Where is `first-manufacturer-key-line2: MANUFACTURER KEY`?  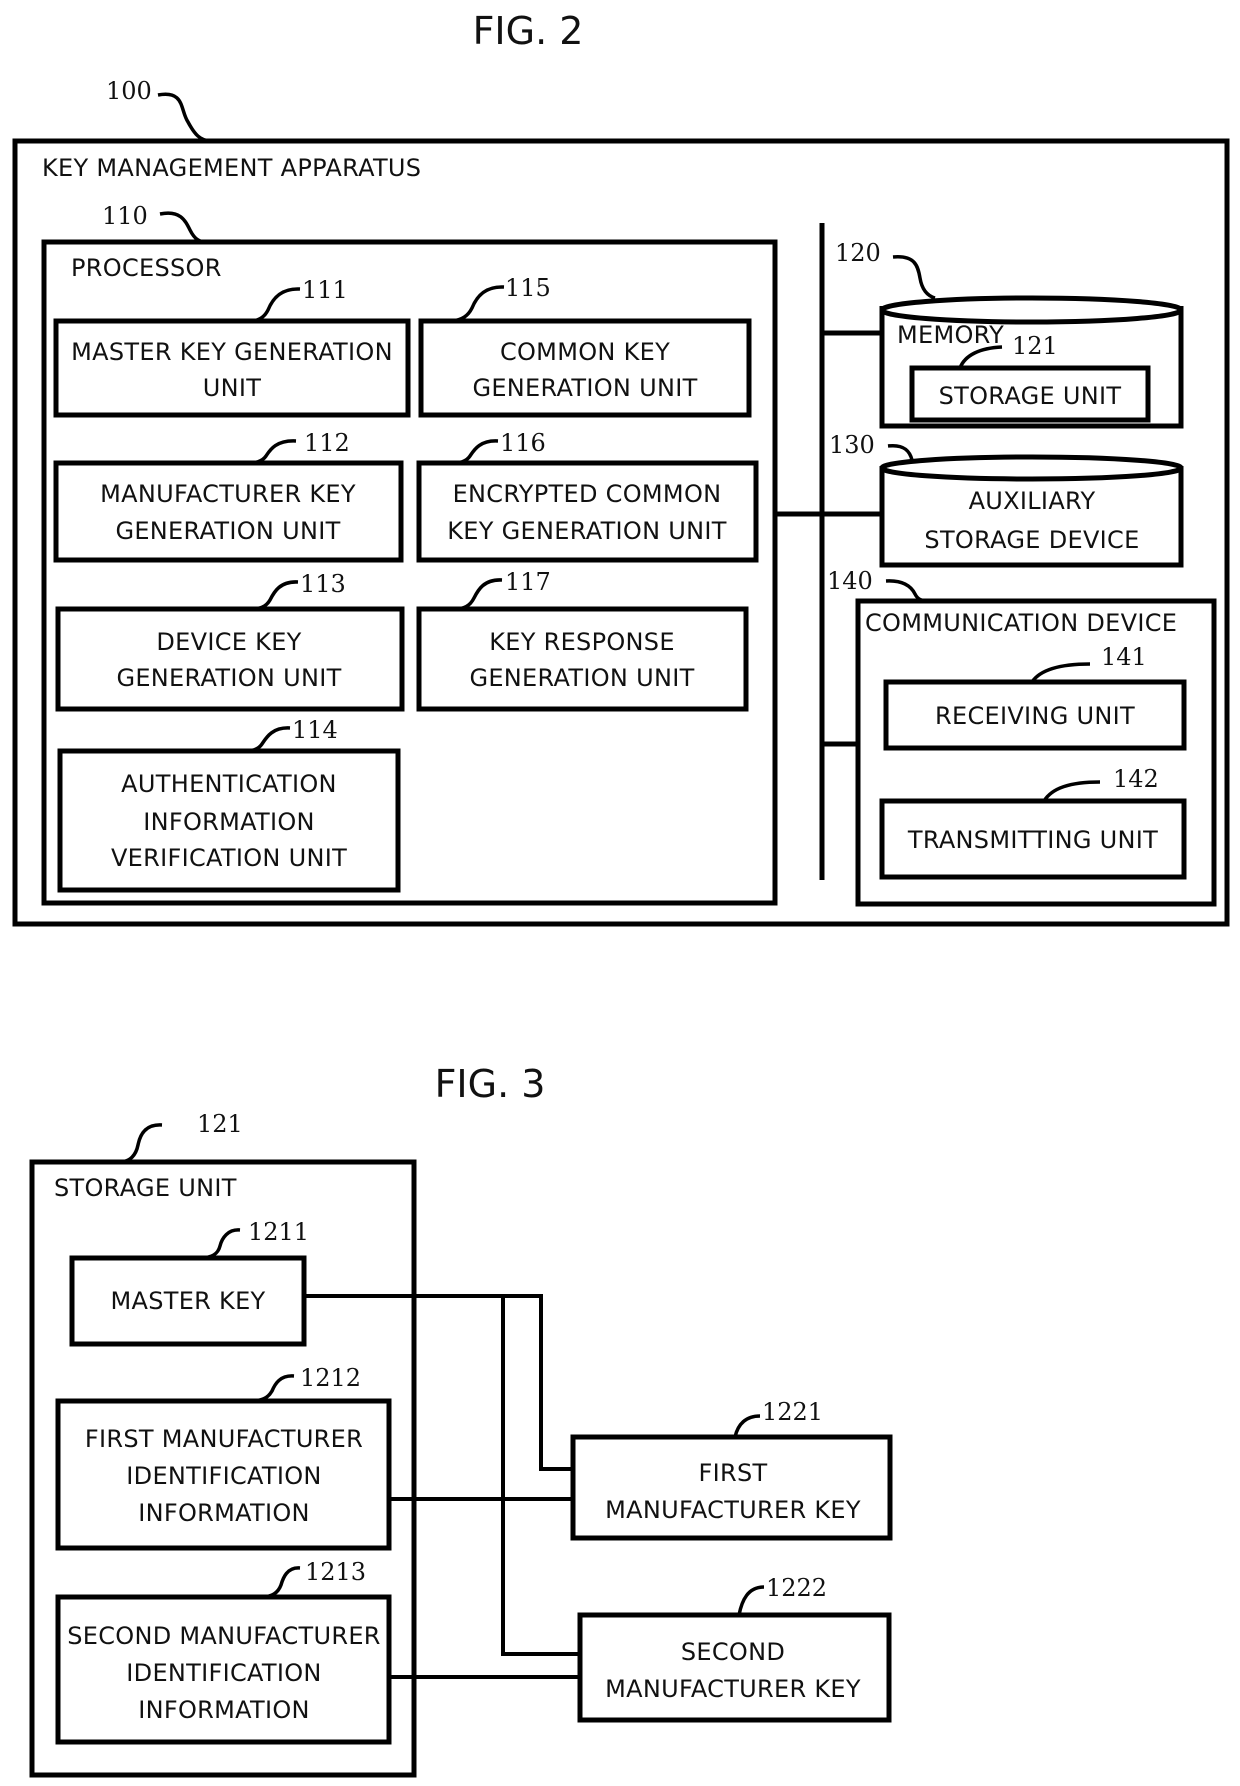
first-manufacturer-key-line2: MANUFACTURER KEY is located at coordinates (733, 1510).